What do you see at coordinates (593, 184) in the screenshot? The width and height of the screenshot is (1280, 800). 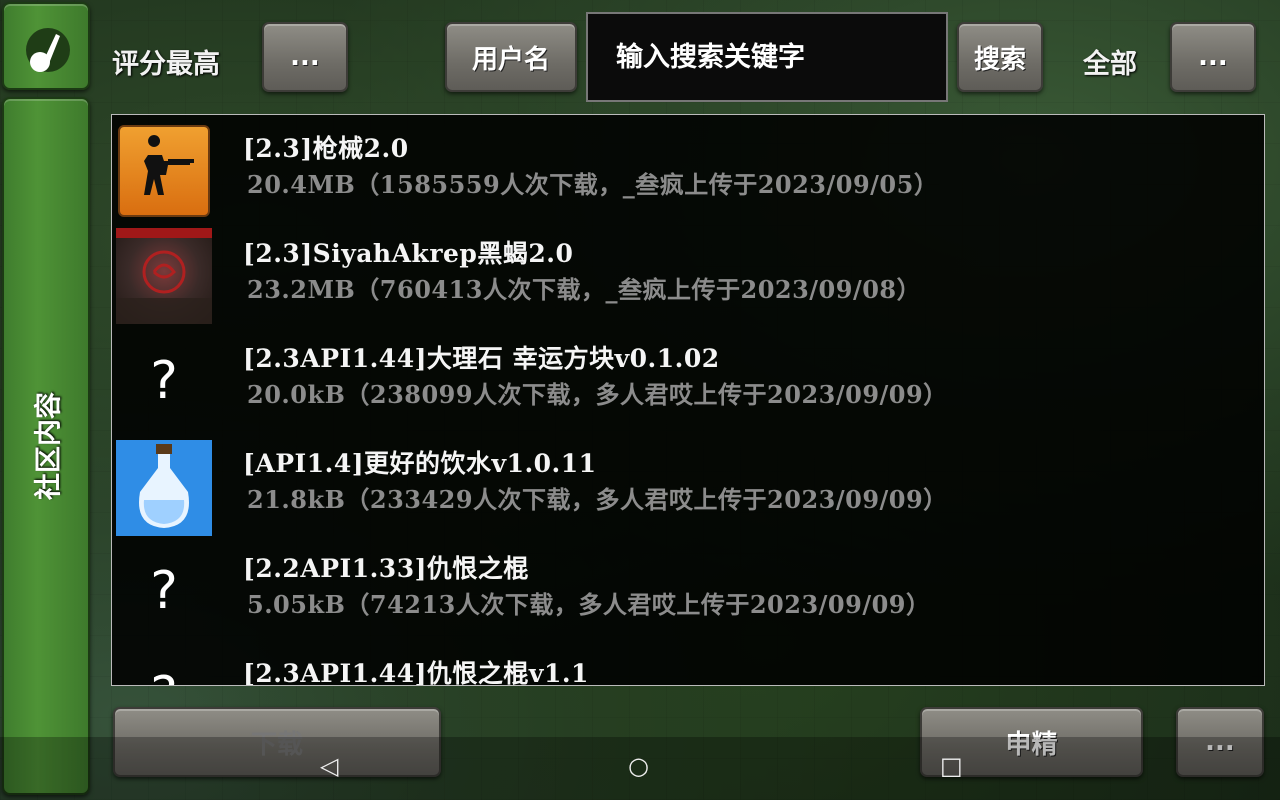 I see `item-meta: 20.4MB（1585559人次下载，_叁疯上传于2023/09/05）` at bounding box center [593, 184].